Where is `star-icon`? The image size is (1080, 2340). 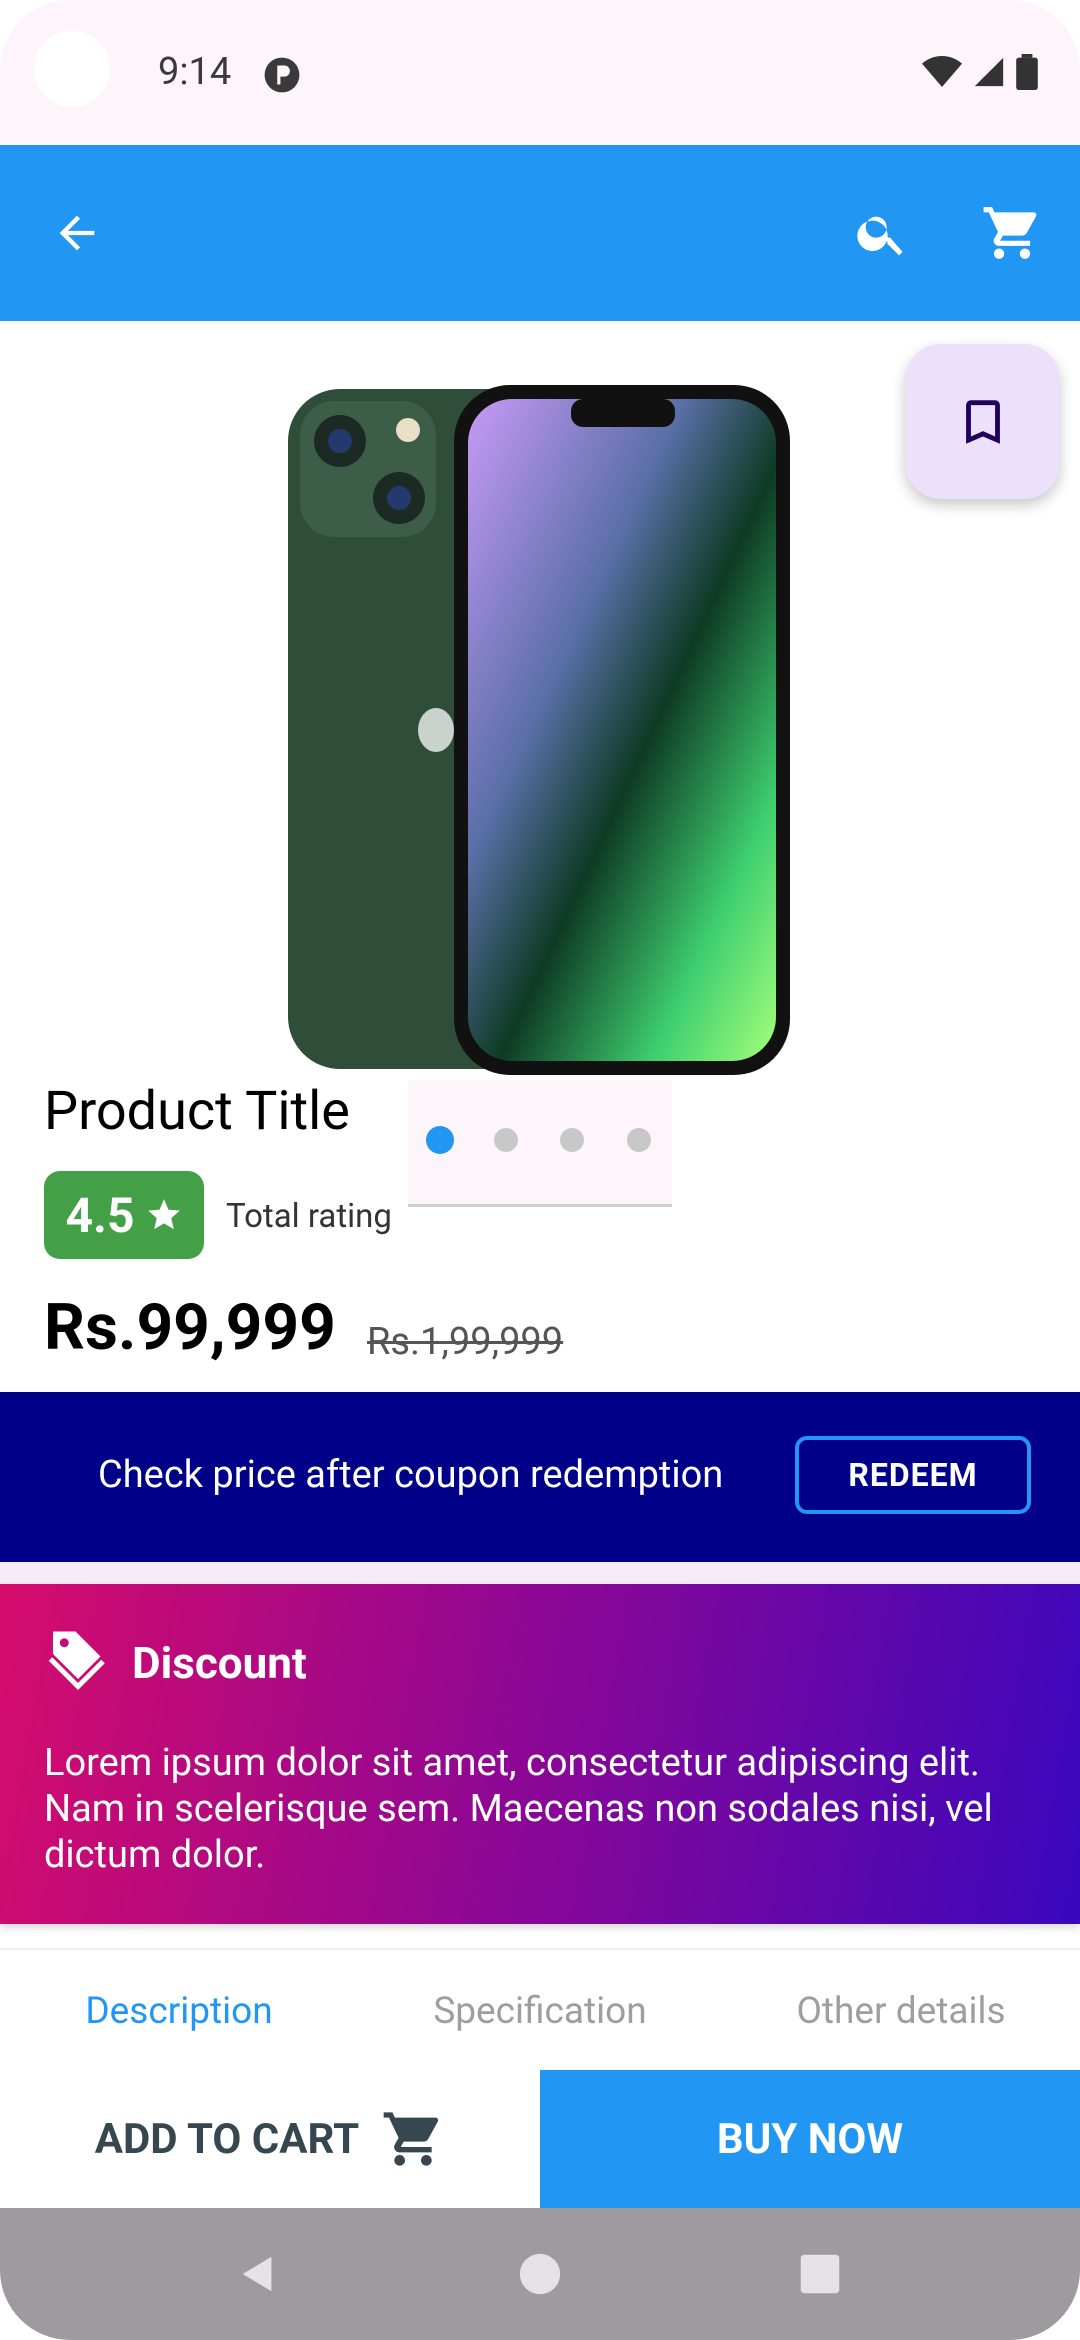 star-icon is located at coordinates (163, 1214).